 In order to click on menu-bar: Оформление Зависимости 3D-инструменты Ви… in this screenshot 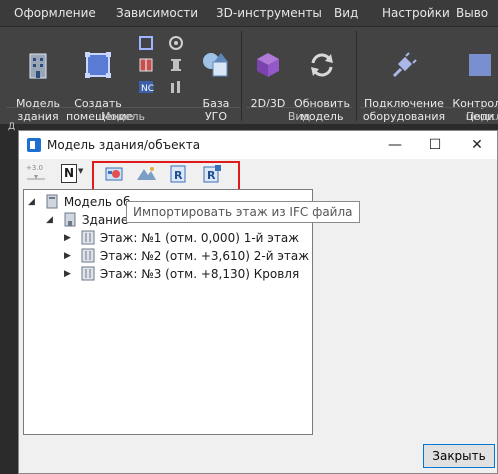, I will do `click(249, 13)`.